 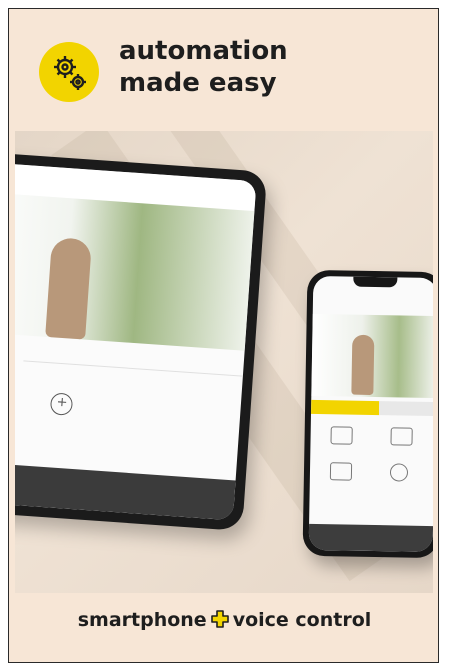 I want to click on phone-app-footer, so click(x=370, y=538).